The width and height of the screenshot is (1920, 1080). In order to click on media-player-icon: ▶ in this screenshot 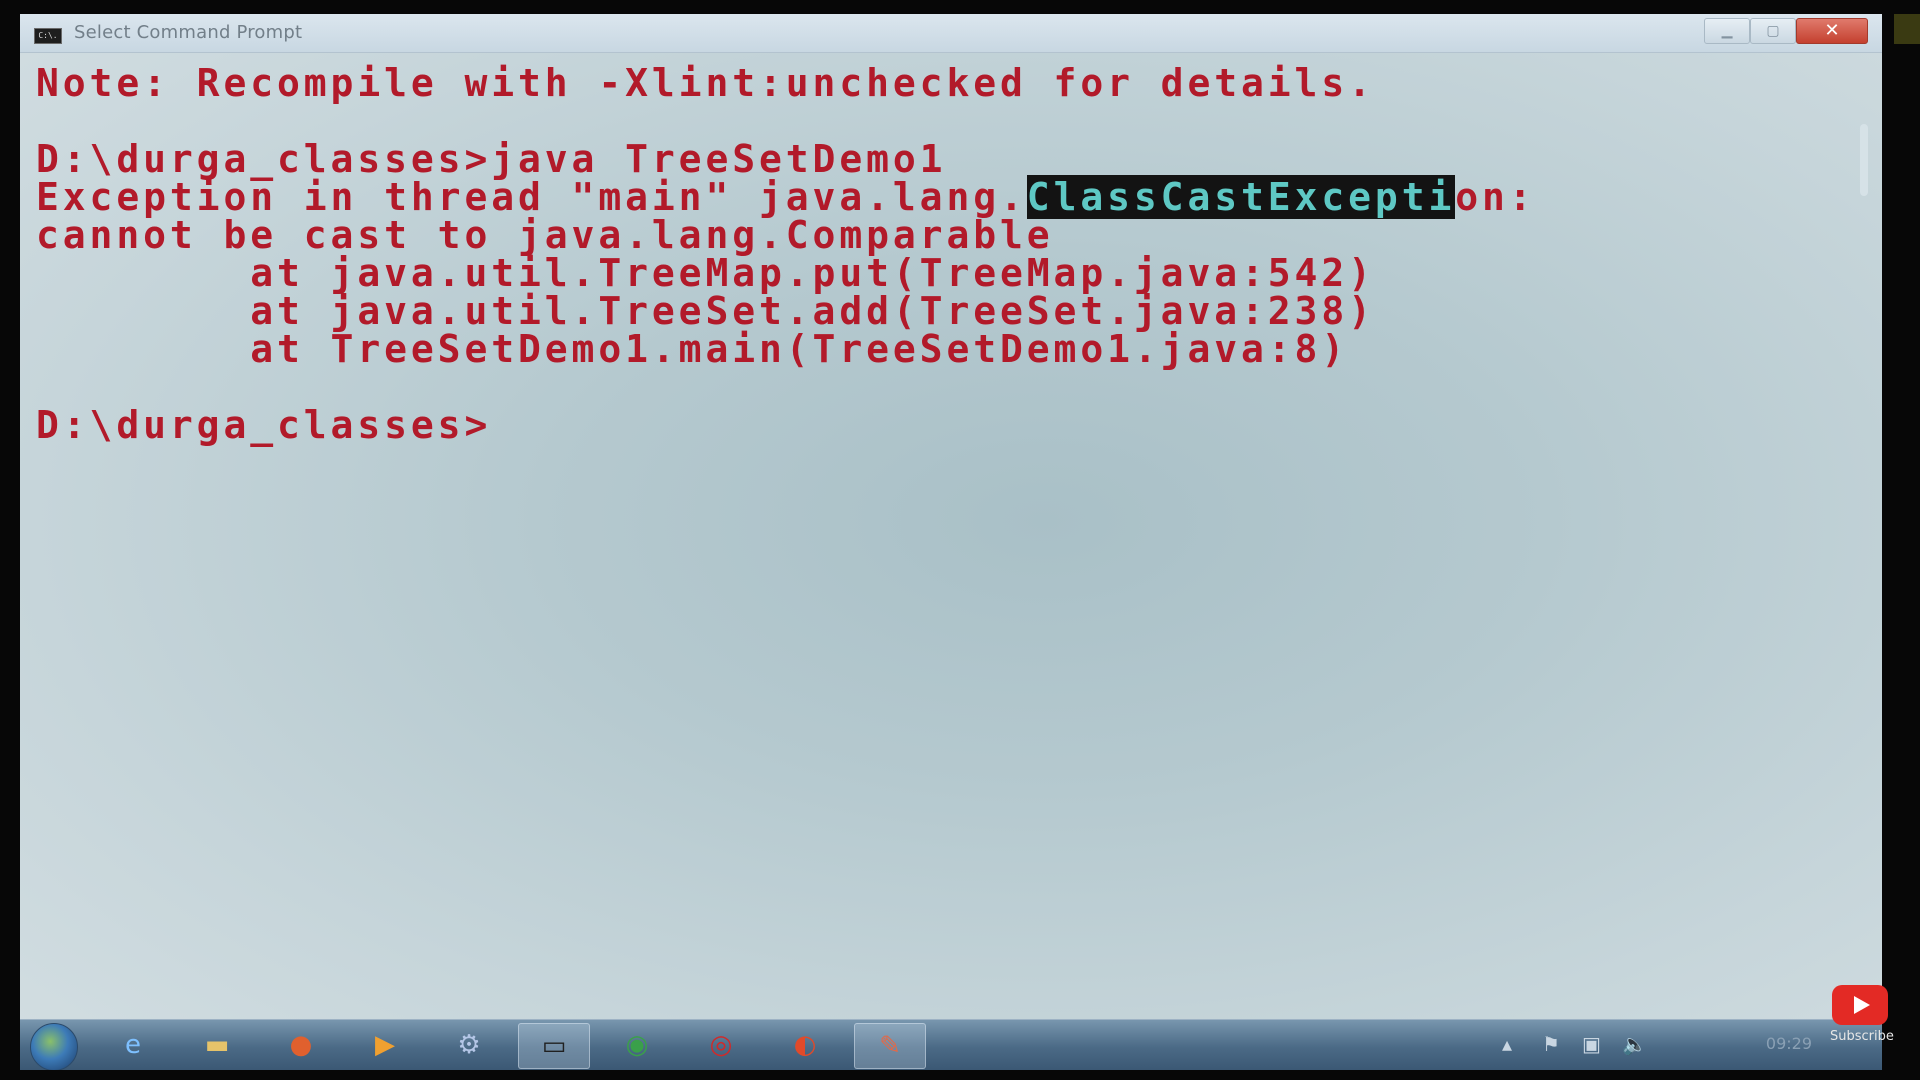, I will do `click(385, 1045)`.